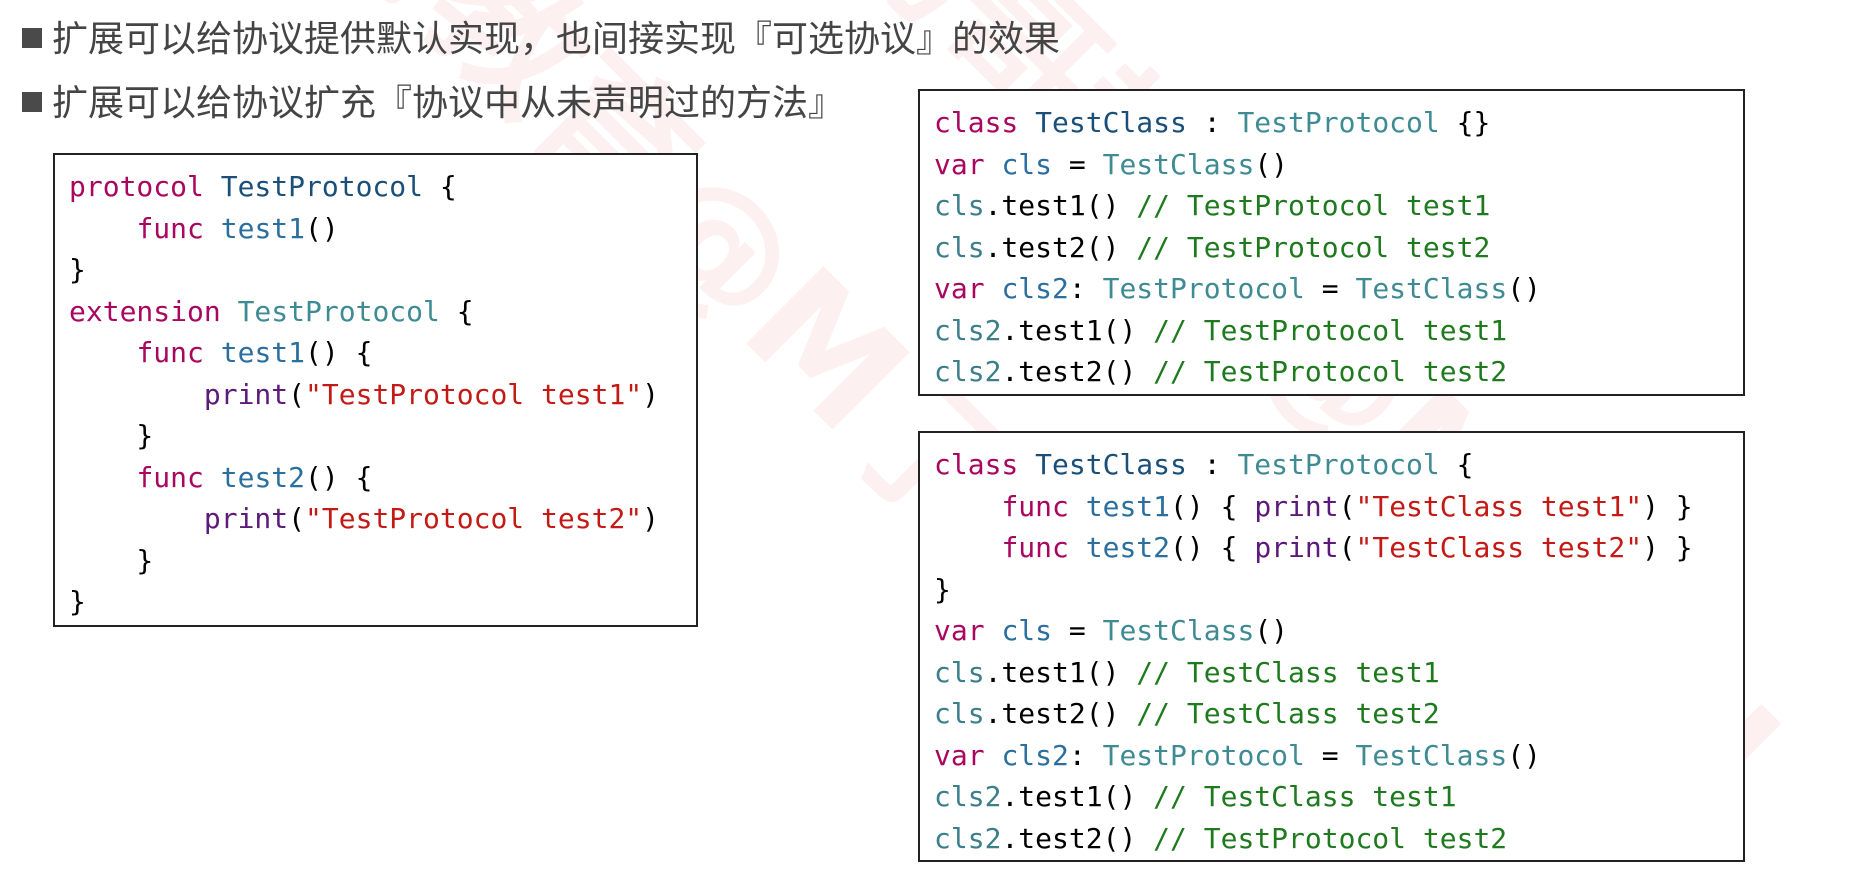 This screenshot has height=890, width=1866. What do you see at coordinates (1128, 547) in the screenshot?
I see `code-token: test2` at bounding box center [1128, 547].